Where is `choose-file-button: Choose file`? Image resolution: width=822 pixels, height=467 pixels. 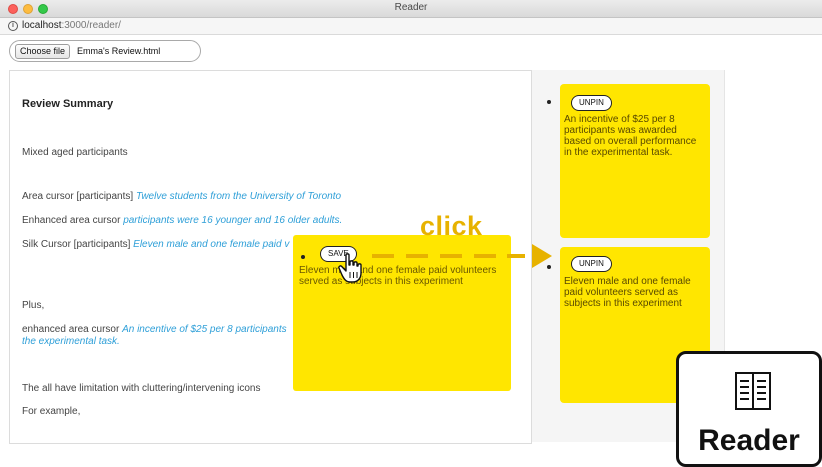
choose-file-button: Choose file is located at coordinates (43, 51).